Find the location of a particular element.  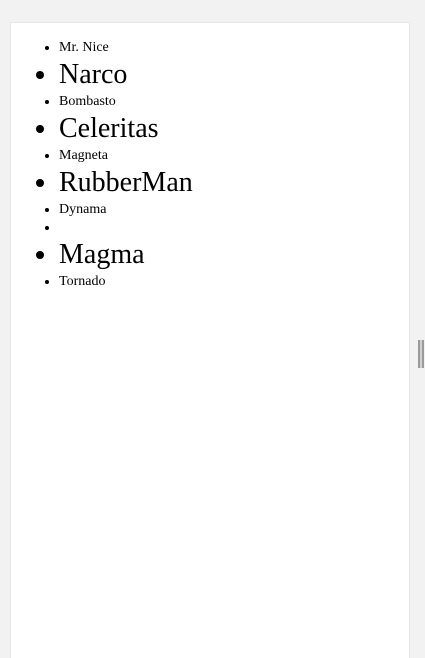

hero-list-item: Dynama is located at coordinates (126, 210).